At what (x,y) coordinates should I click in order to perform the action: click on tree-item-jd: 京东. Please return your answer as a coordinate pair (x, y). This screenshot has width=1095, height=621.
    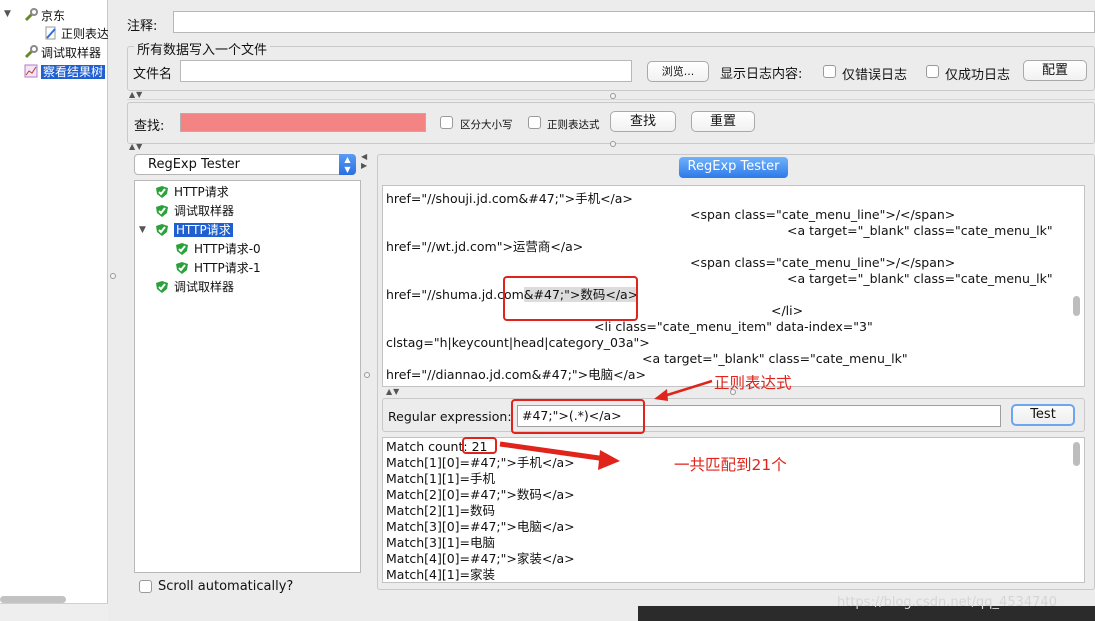
    Looking at the image, I should click on (44, 16).